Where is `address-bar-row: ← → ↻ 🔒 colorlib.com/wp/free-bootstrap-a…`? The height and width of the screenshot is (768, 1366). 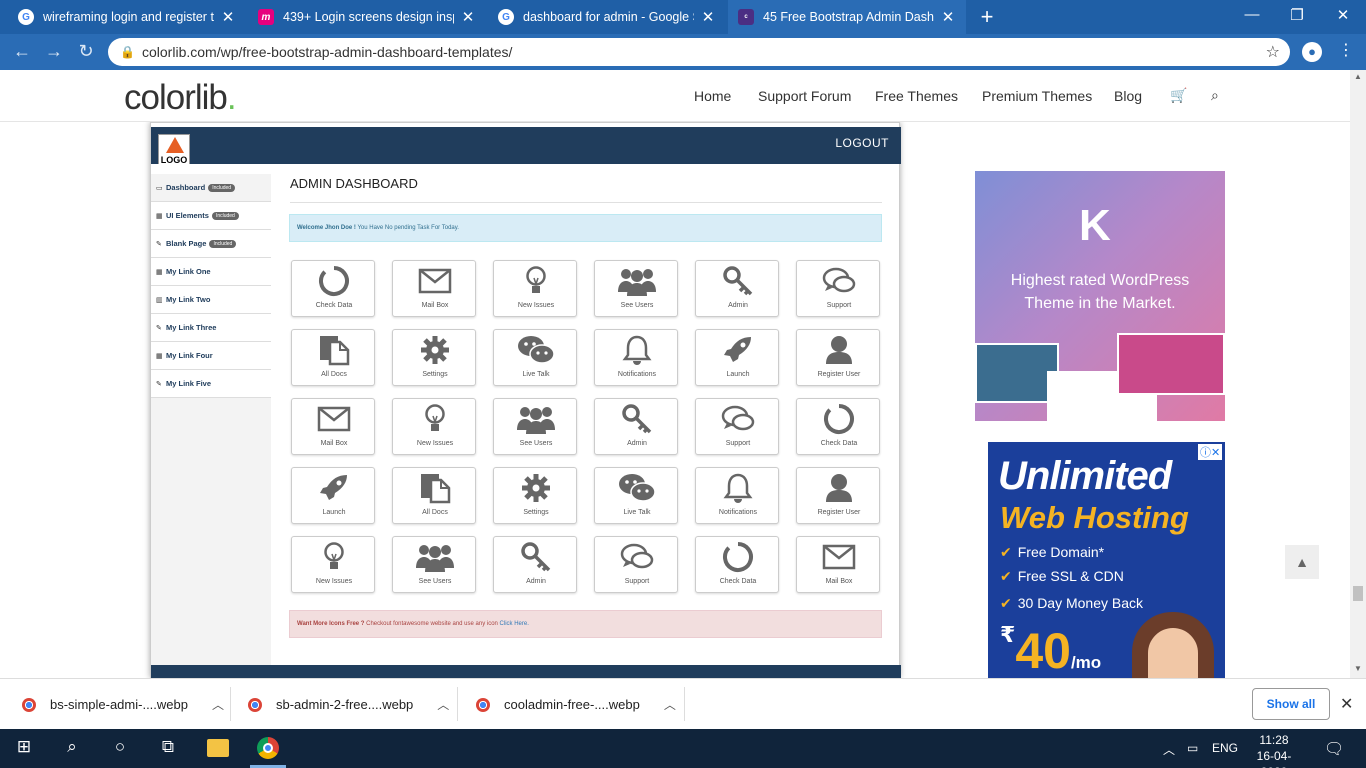 address-bar-row: ← → ↻ 🔒 colorlib.com/wp/free-bootstrap-a… is located at coordinates (683, 52).